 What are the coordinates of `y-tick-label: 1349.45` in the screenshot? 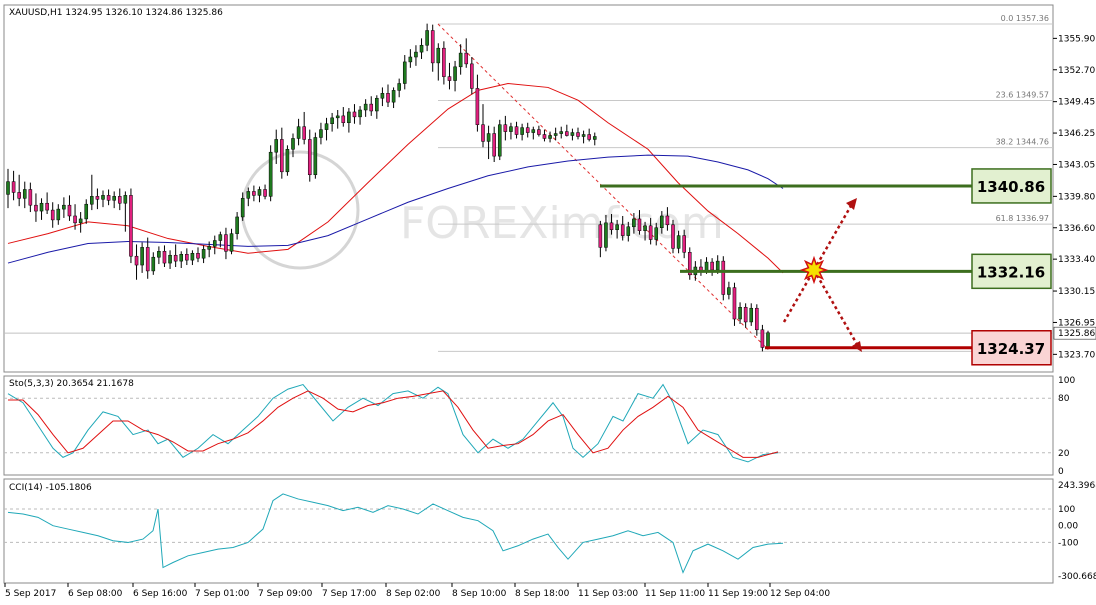 It's located at (1076, 103).